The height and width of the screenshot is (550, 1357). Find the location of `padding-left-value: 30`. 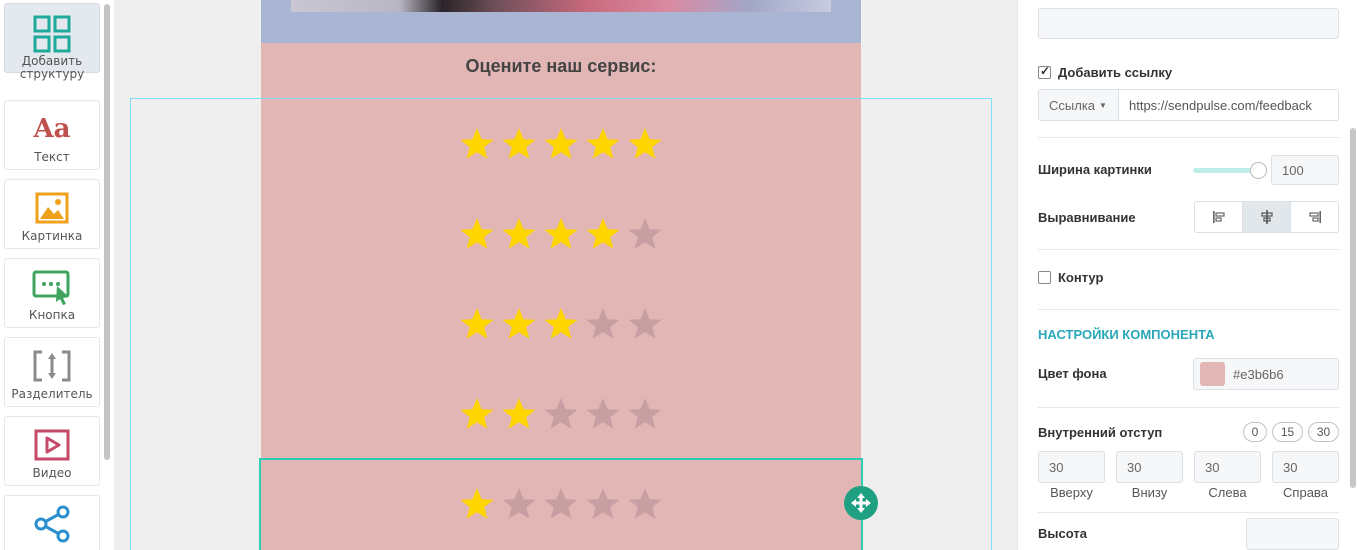

padding-left-value: 30 is located at coordinates (1212, 467).